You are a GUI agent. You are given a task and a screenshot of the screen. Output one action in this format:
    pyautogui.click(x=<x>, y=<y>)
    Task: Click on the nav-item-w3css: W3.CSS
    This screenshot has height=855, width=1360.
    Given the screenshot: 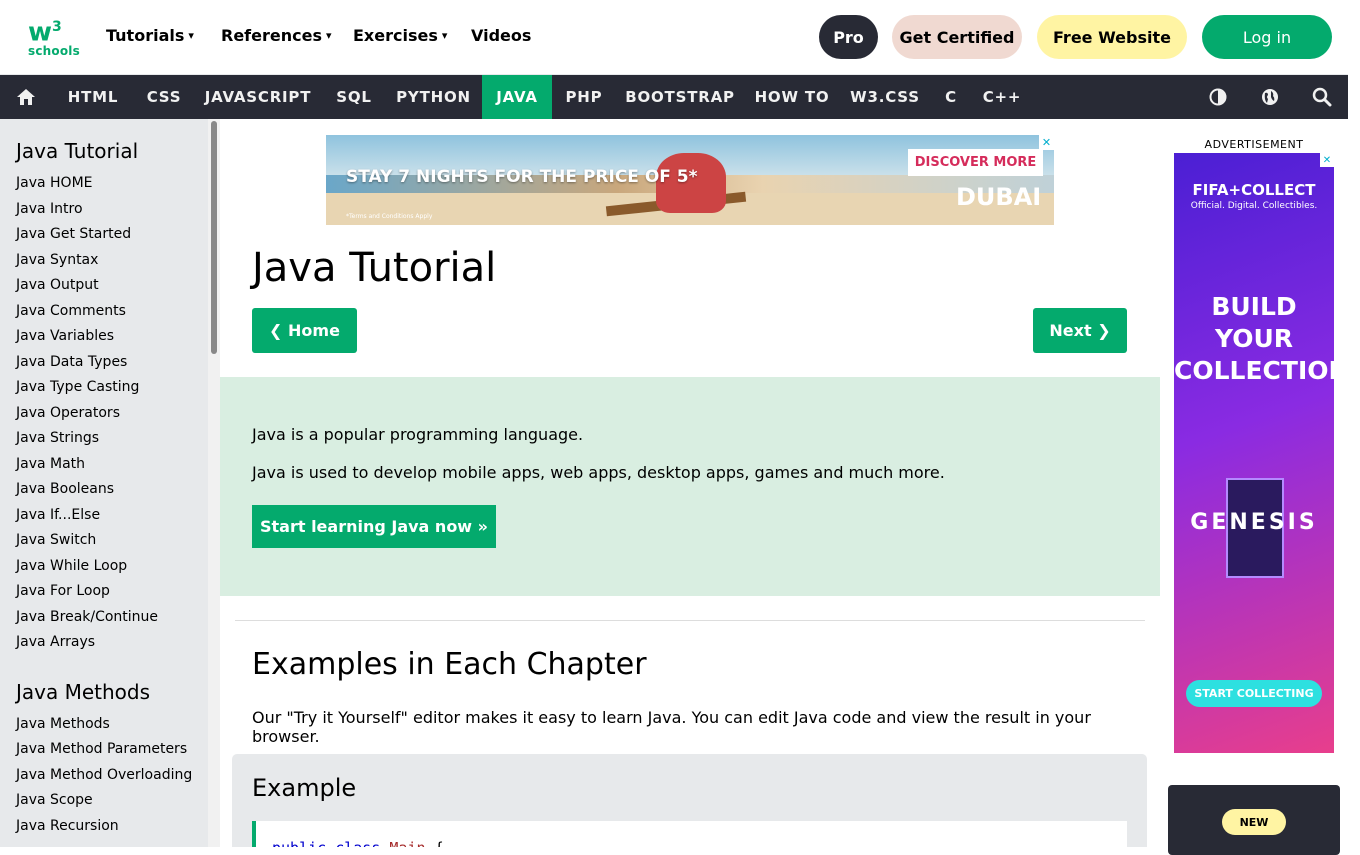 What is the action you would take?
    pyautogui.click(x=885, y=97)
    